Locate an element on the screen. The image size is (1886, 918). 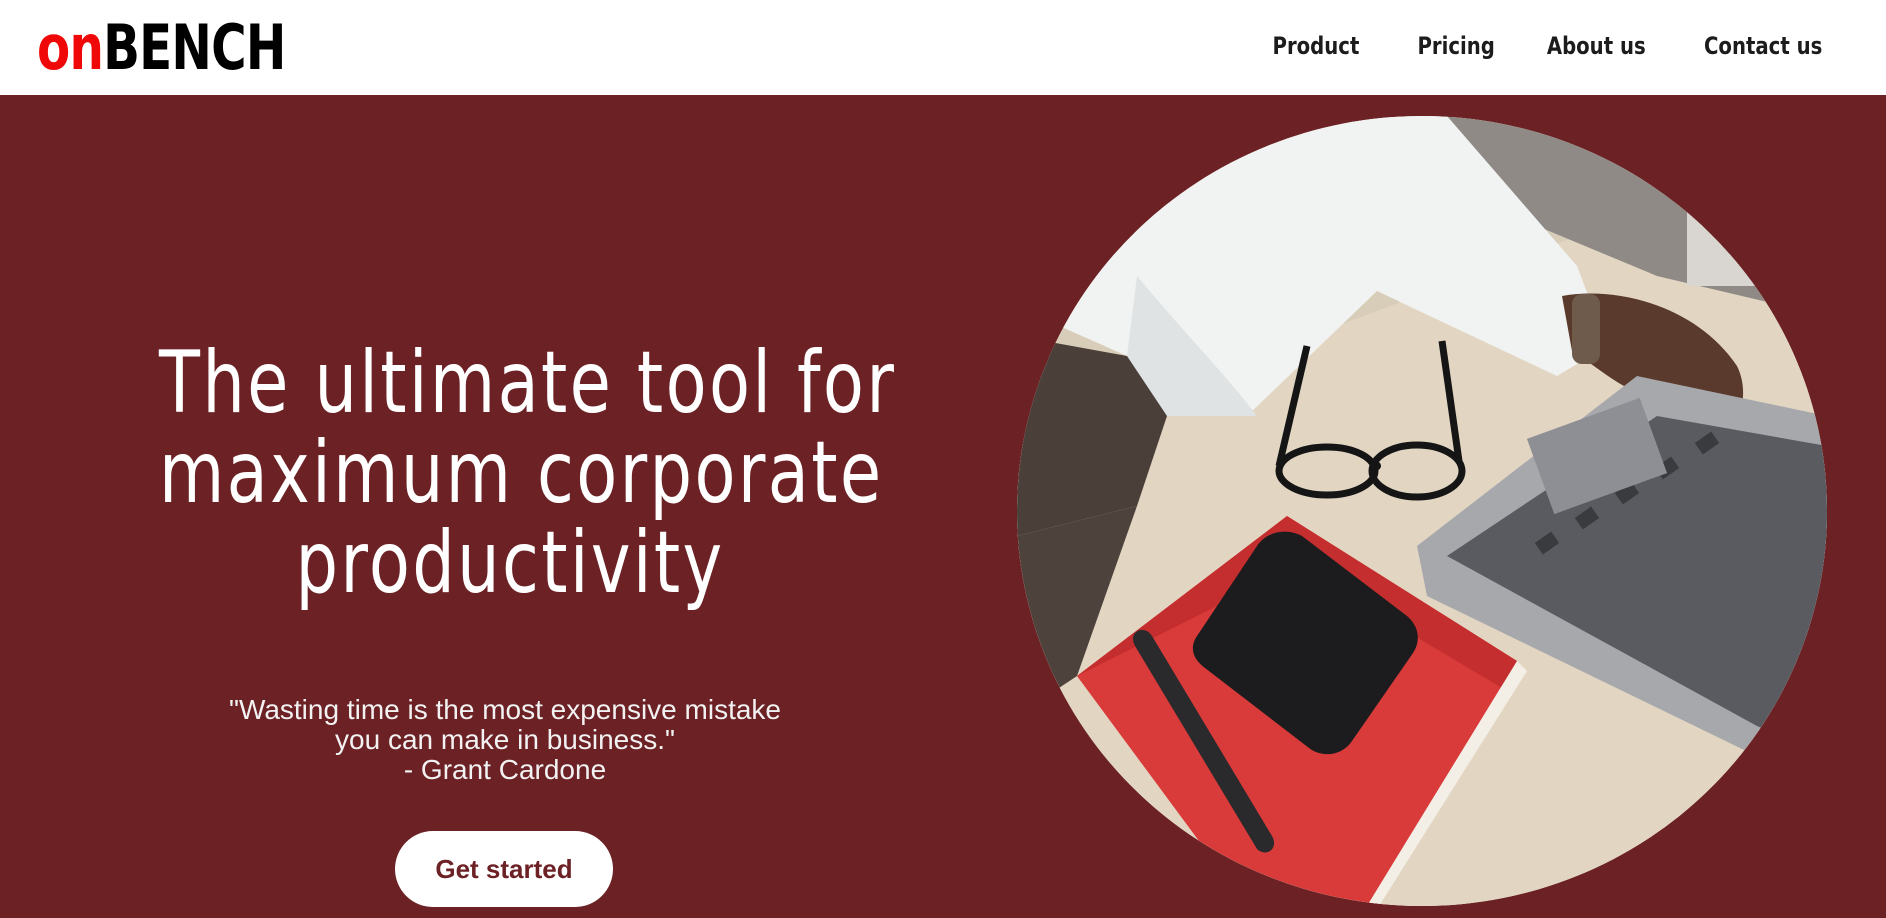
nav-link-pricing: Pricing is located at coordinates (1455, 46).